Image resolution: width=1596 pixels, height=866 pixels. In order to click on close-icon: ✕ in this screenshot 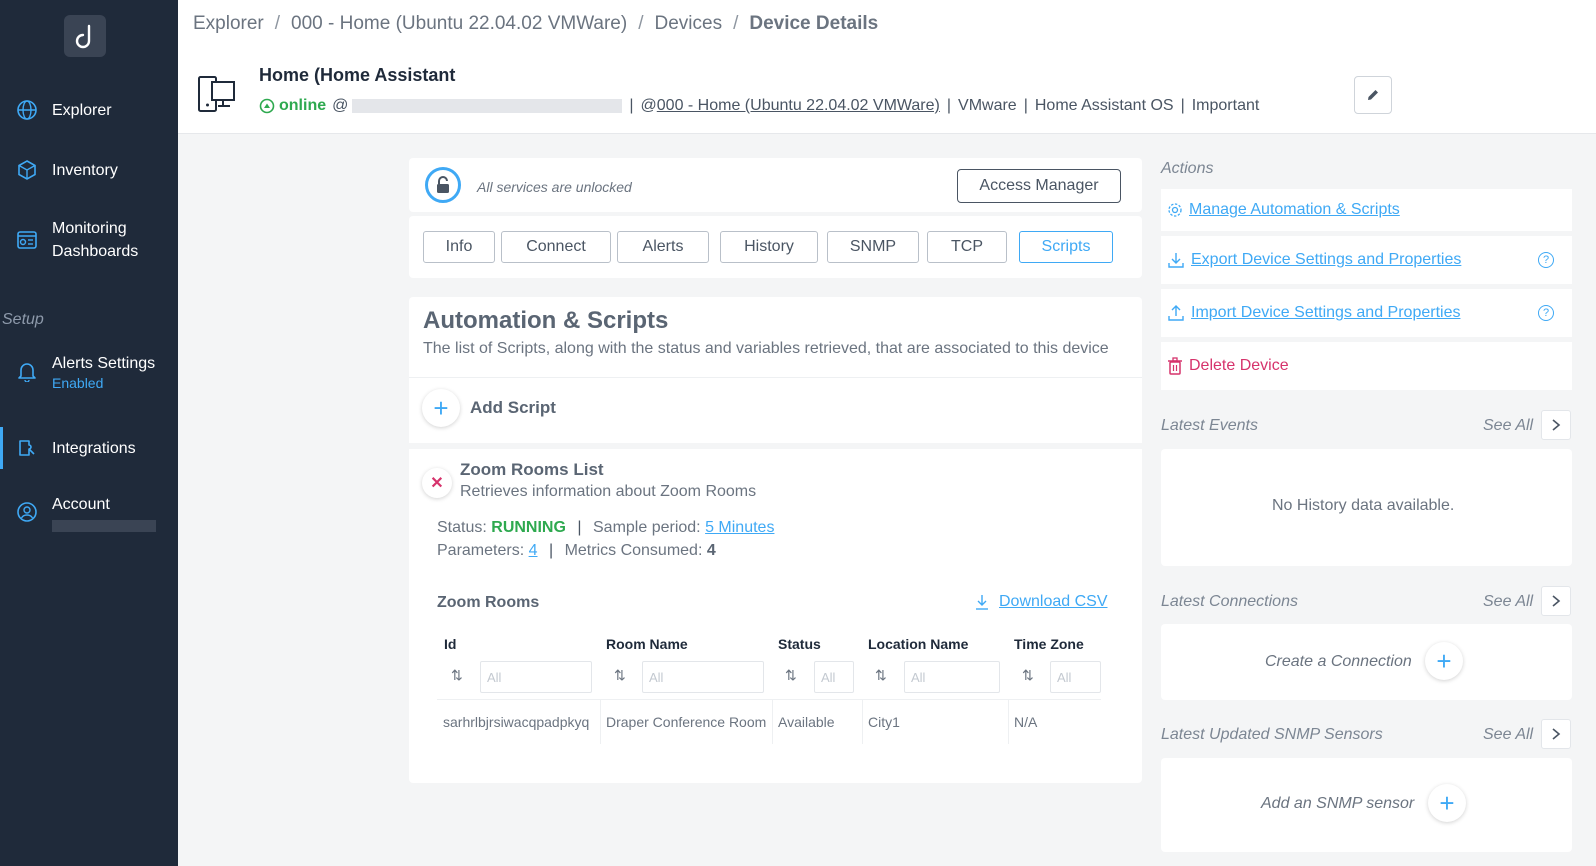, I will do `click(437, 483)`.